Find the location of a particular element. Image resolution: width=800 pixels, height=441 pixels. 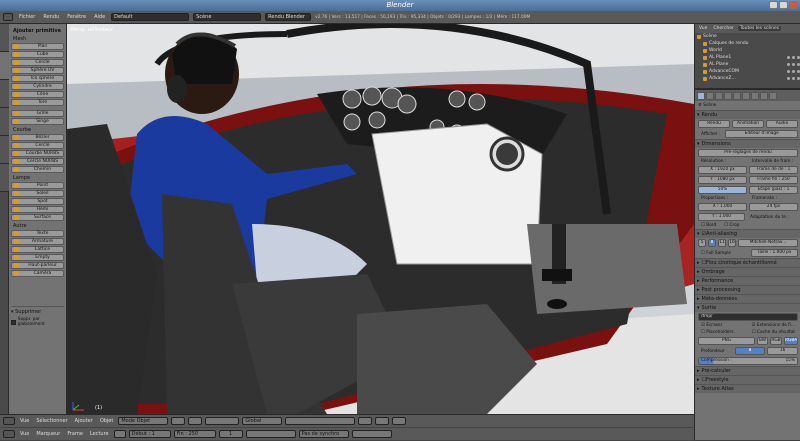

add-nurbs-circle-button: Cercle NURBS is located at coordinates (37, 161).